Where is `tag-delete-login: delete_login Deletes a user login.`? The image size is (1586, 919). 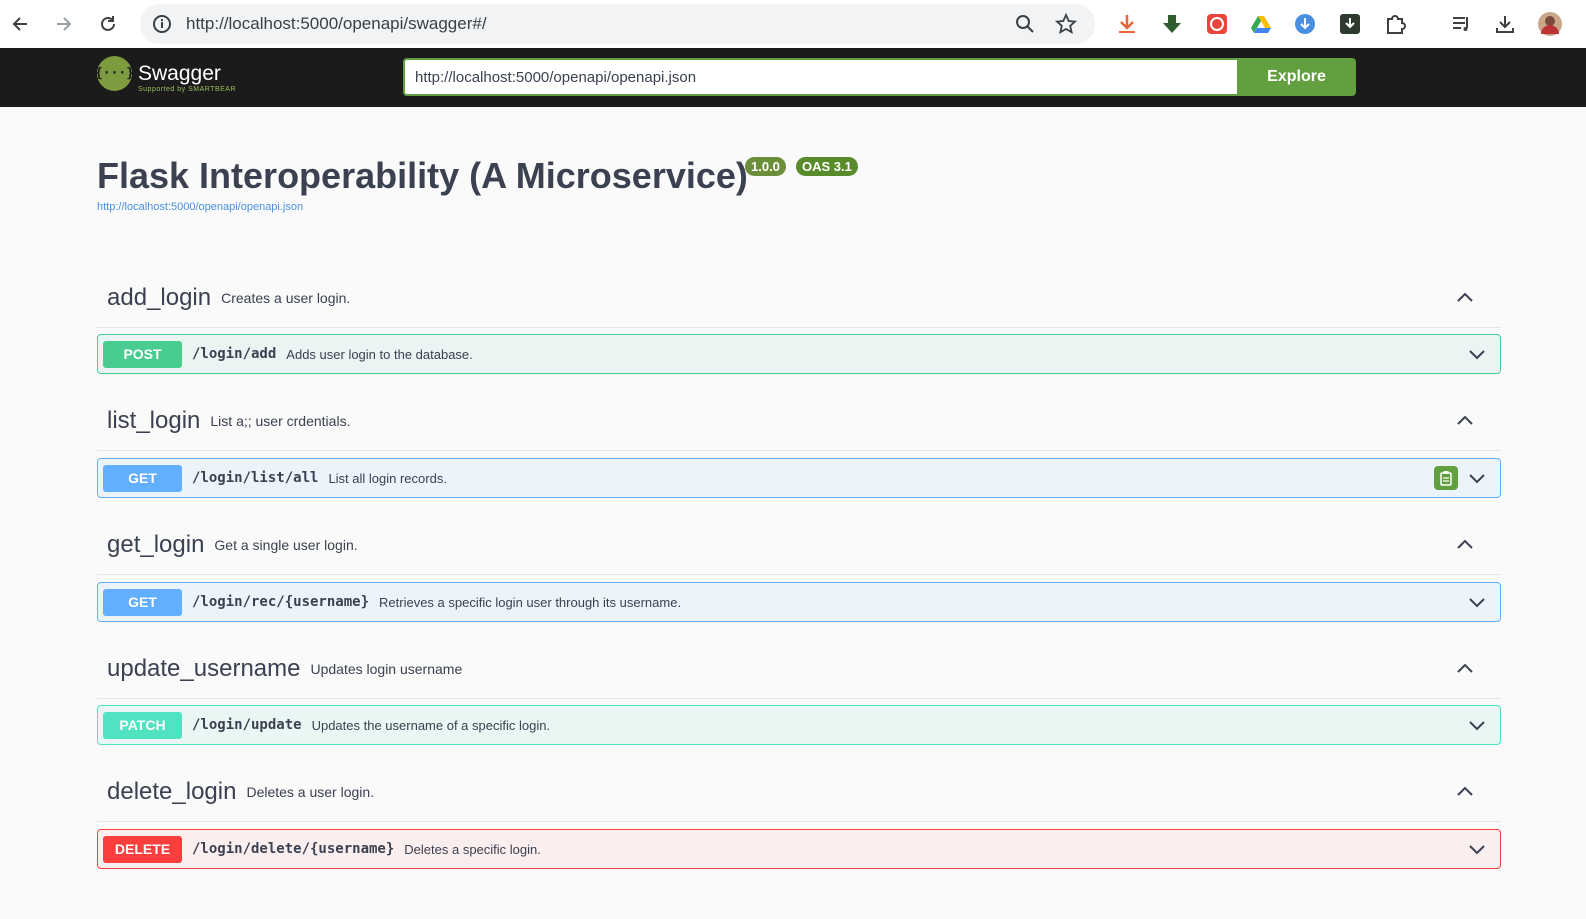
tag-delete-login: delete_login Deletes a user login. is located at coordinates (799, 792).